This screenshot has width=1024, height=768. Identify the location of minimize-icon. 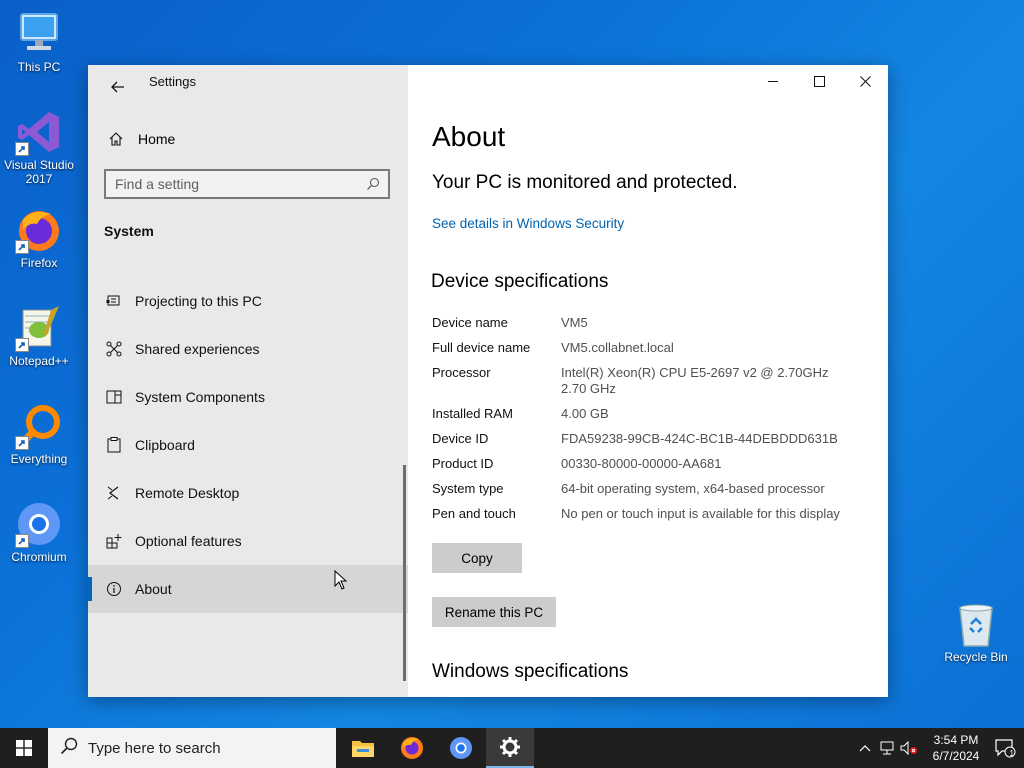
(773, 81).